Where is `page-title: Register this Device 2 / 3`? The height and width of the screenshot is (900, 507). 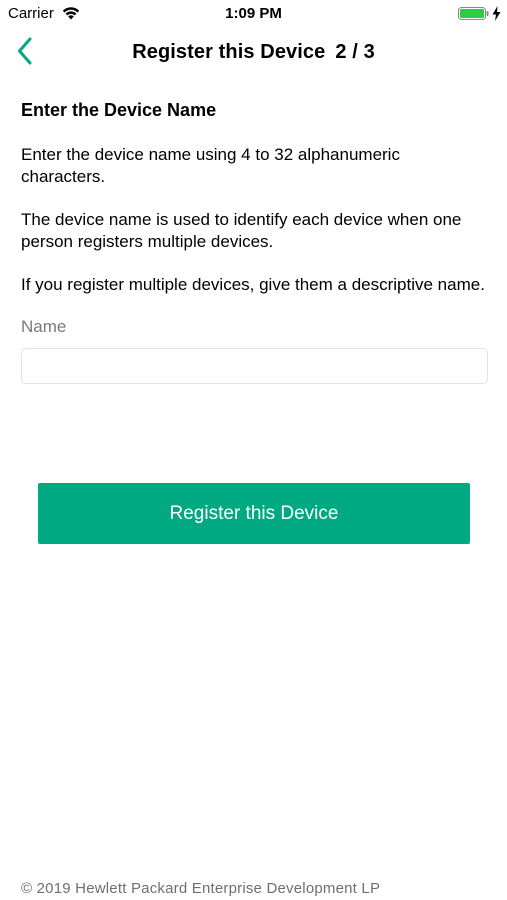
page-title: Register this Device 2 / 3 is located at coordinates (253, 52).